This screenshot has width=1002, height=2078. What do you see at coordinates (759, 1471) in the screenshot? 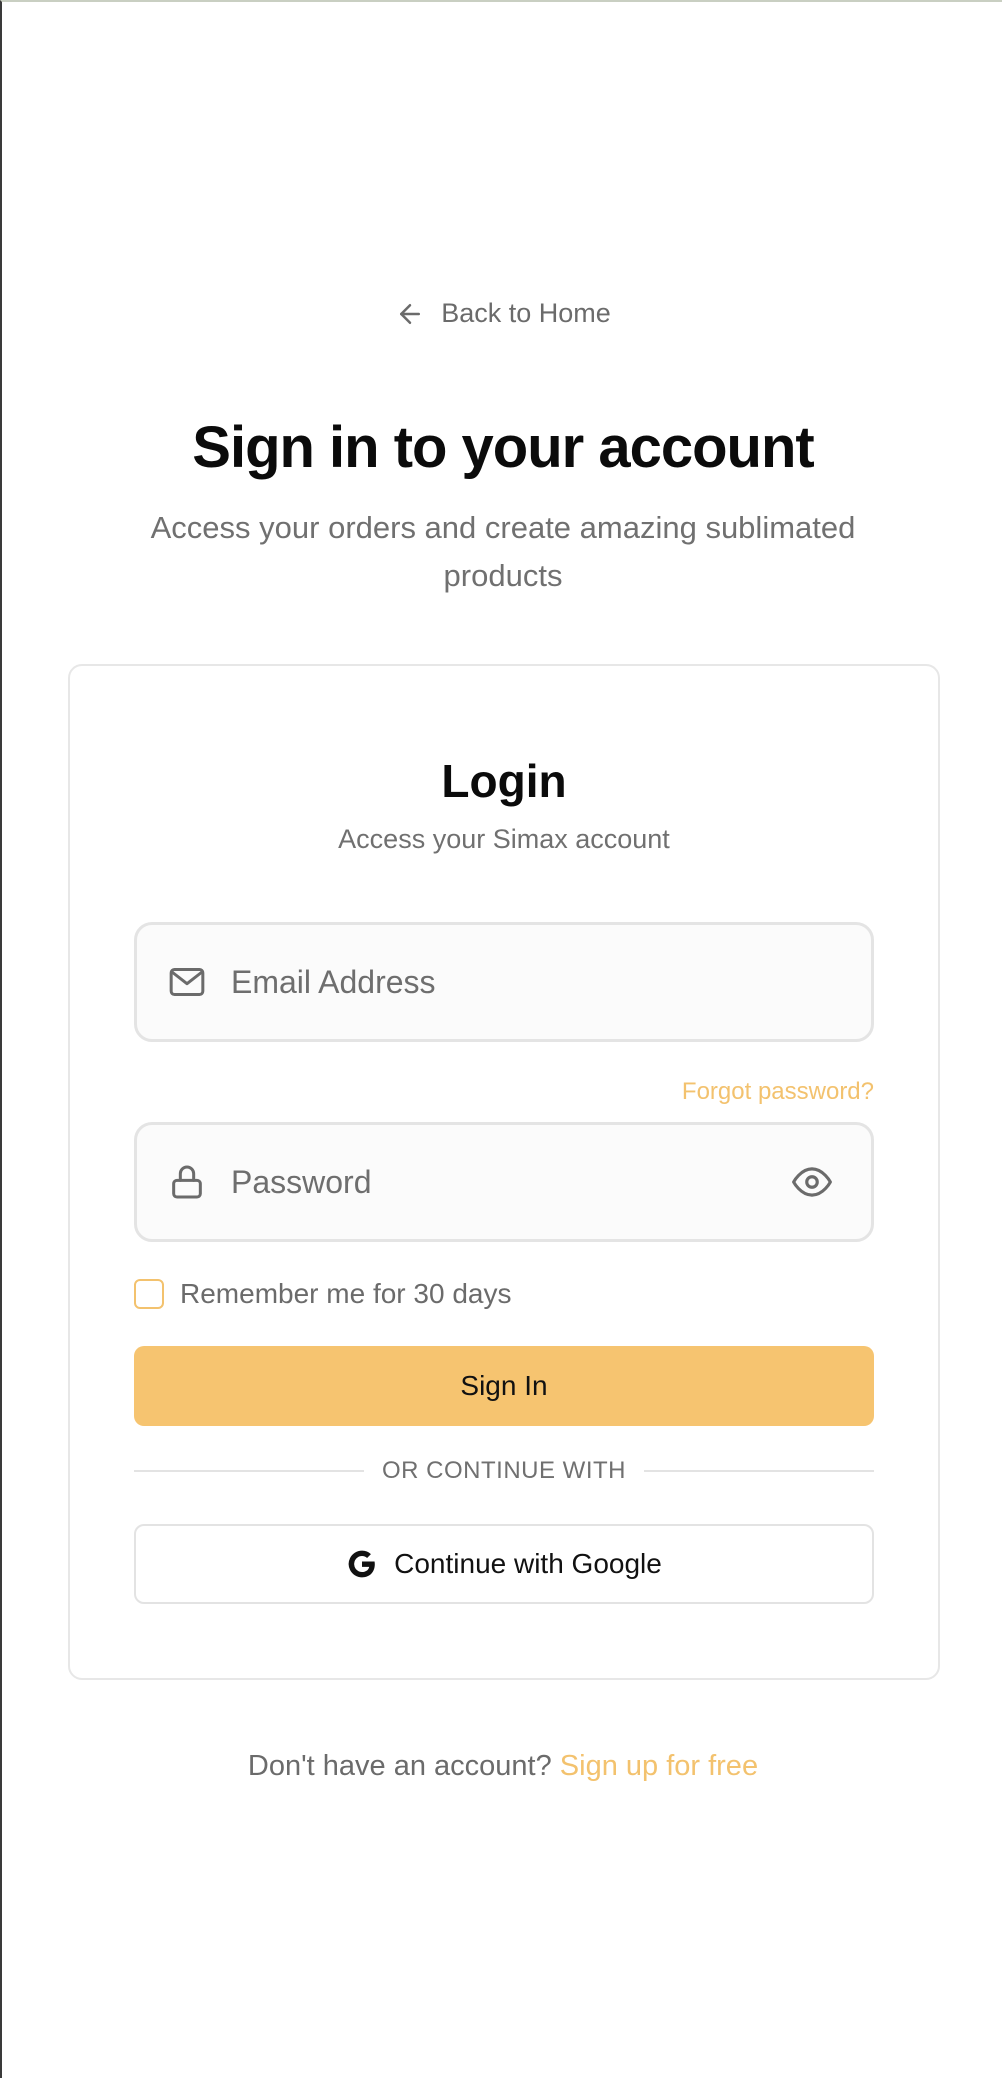
I see `divider-line-right` at bounding box center [759, 1471].